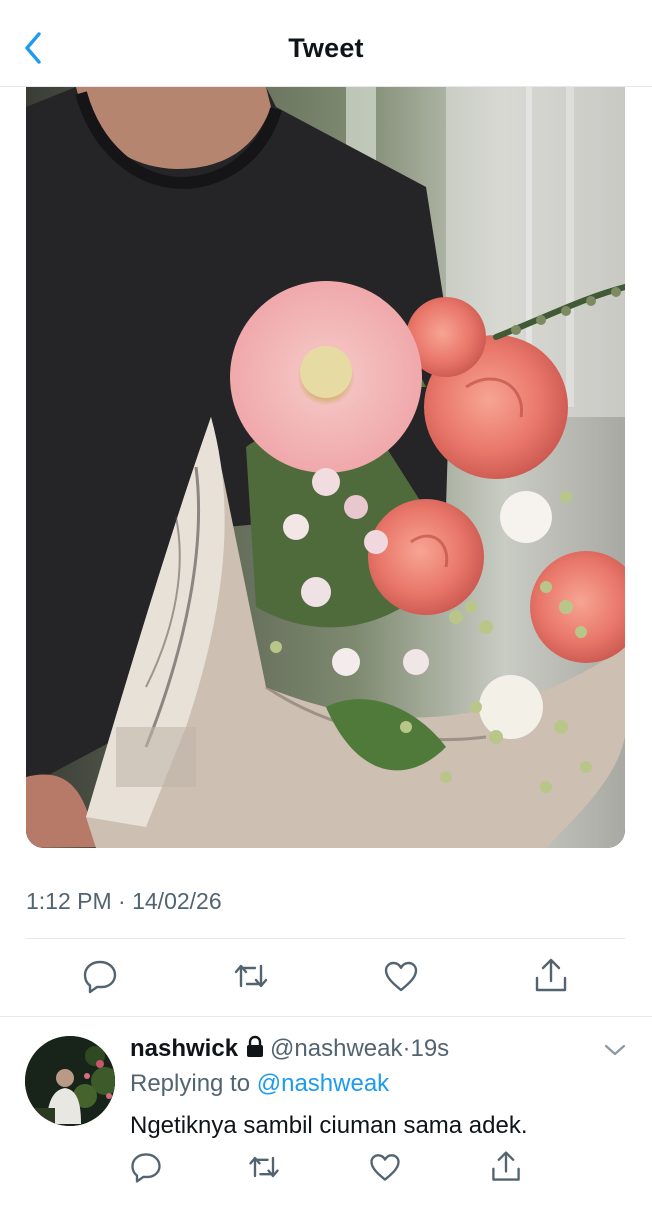 The height and width of the screenshot is (1207, 652). What do you see at coordinates (326, 978) in the screenshot?
I see `tweet-action-bar` at bounding box center [326, 978].